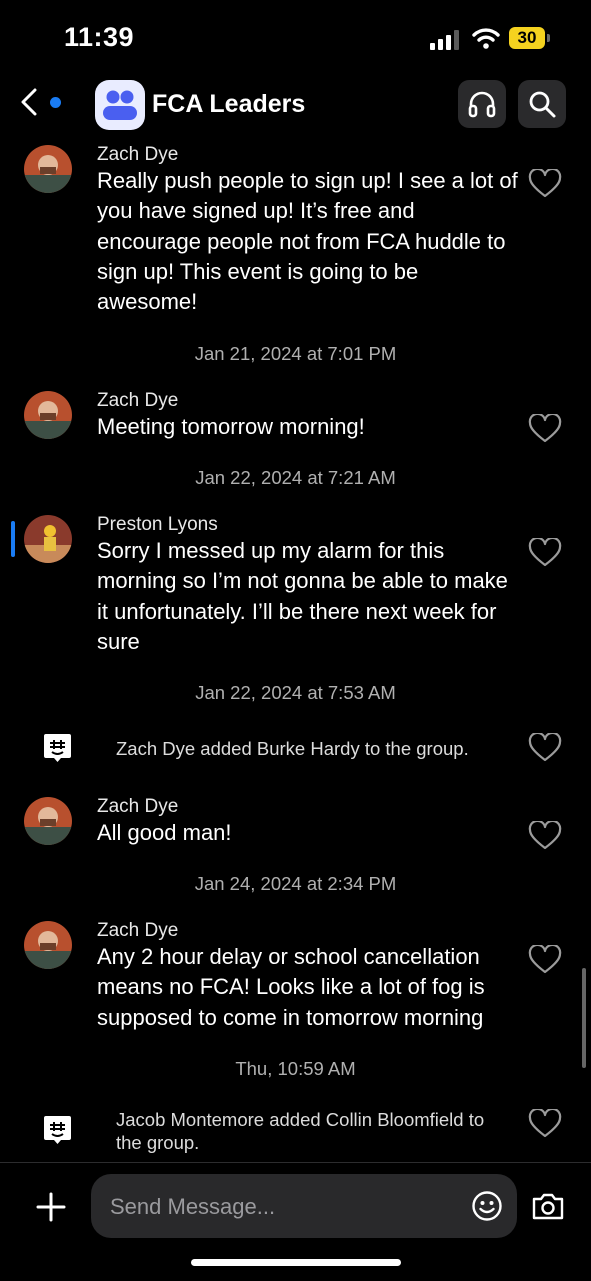 The image size is (591, 1281). I want to click on sender-name: Preston Lyons, so click(157, 524).